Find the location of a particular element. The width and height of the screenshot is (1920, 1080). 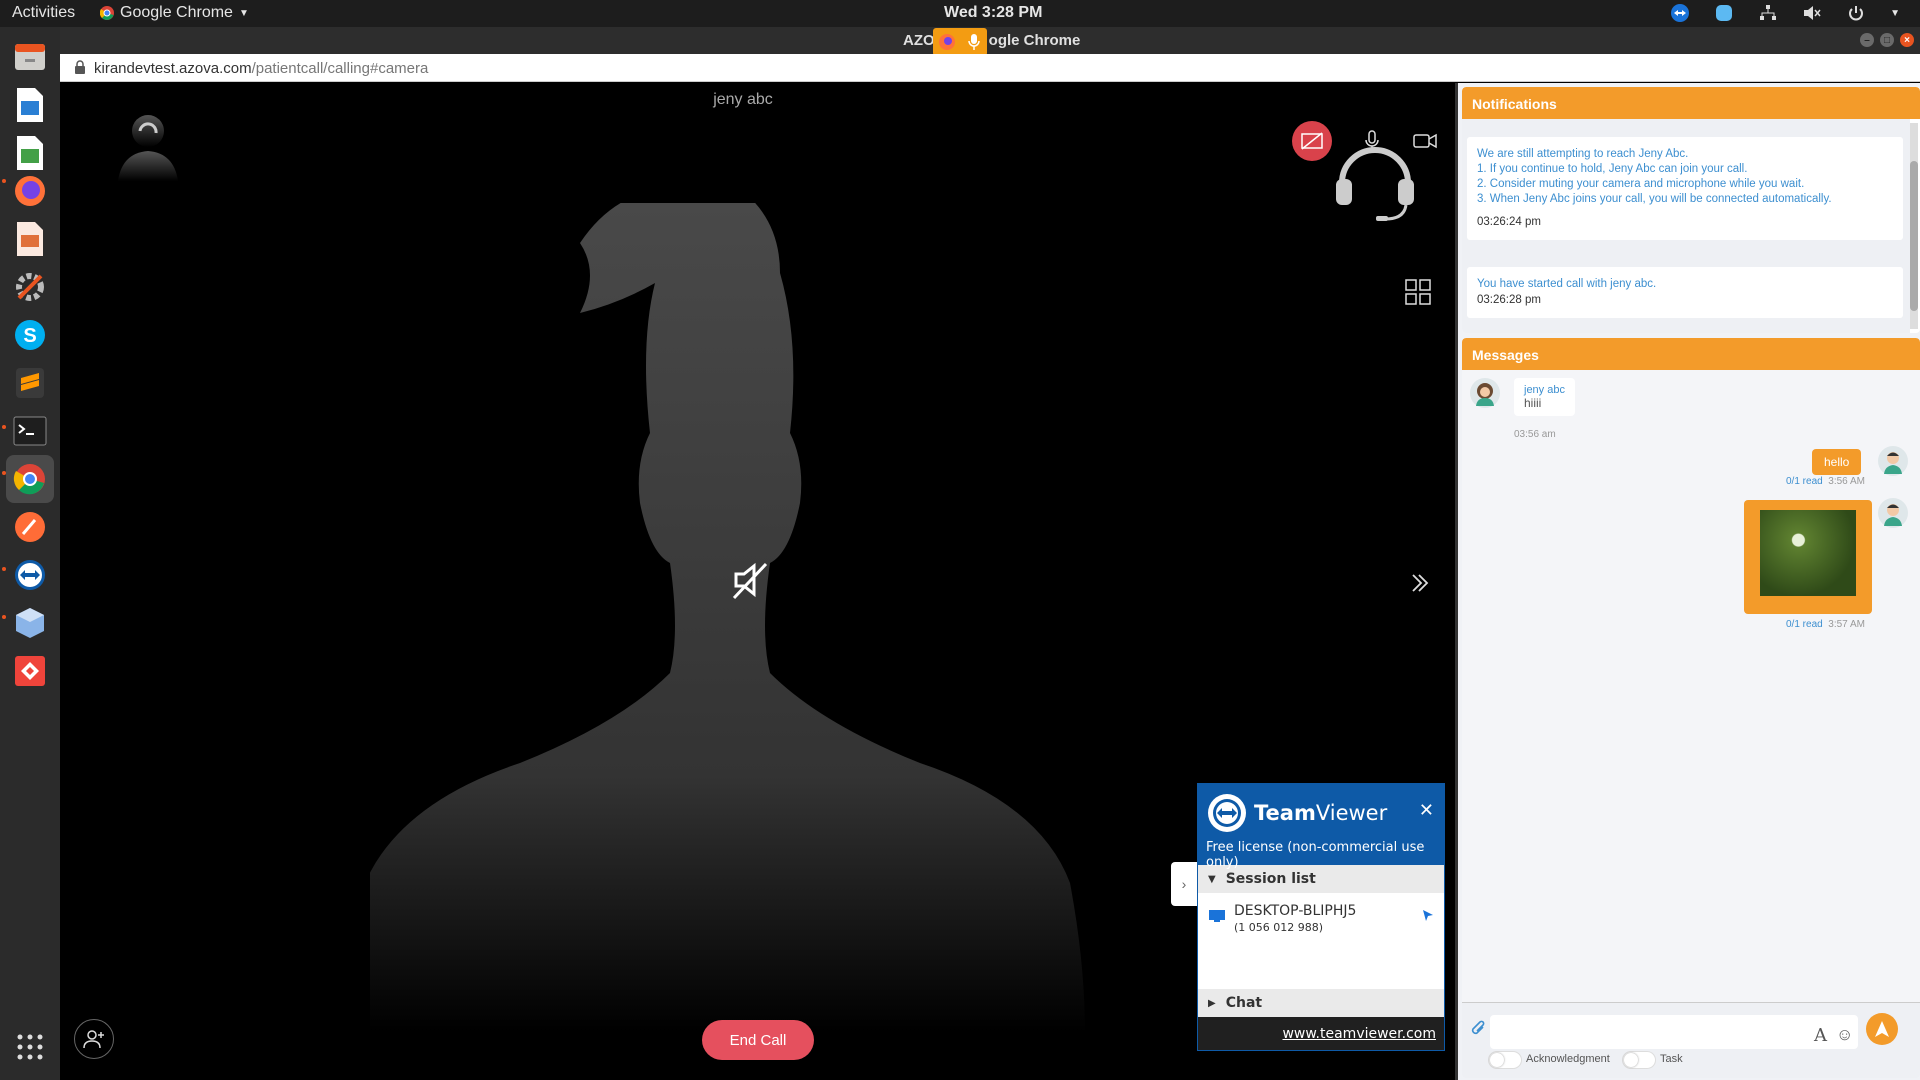

add-user-icon is located at coordinates (93, 1039).